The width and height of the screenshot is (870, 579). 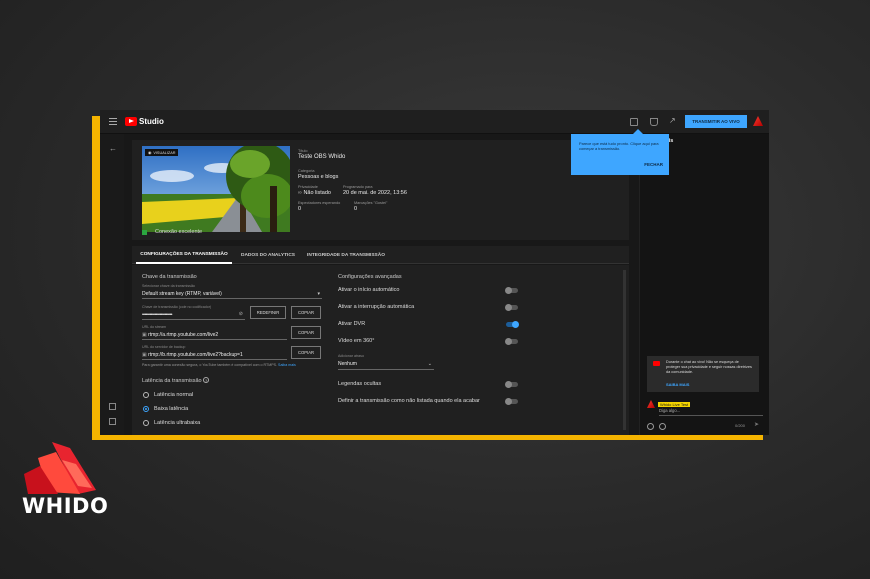 What do you see at coordinates (146, 409) in the screenshot?
I see `radio-low-latency` at bounding box center [146, 409].